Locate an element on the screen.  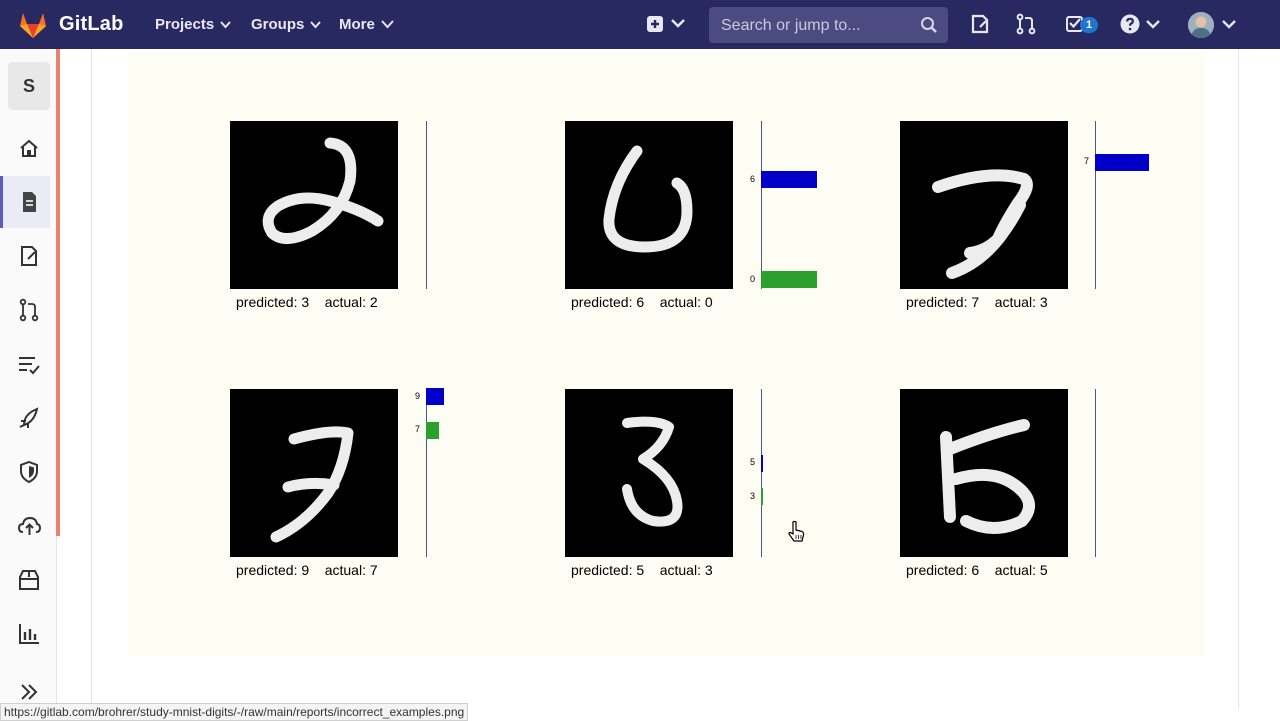
content-border-left is located at coordinates (91, 379).